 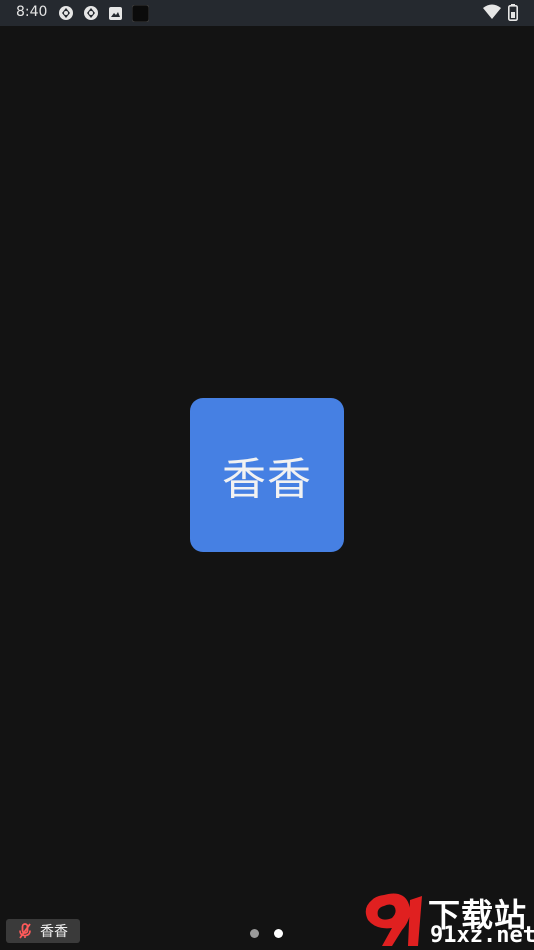 I want to click on app-icon, so click(x=140, y=13).